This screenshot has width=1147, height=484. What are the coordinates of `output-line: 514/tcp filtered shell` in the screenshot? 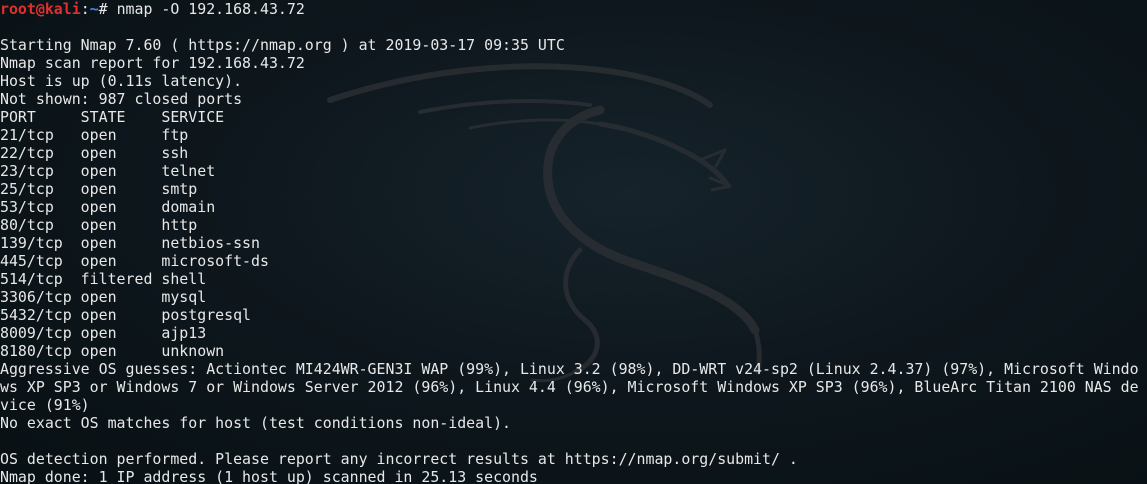 It's located at (103, 279).